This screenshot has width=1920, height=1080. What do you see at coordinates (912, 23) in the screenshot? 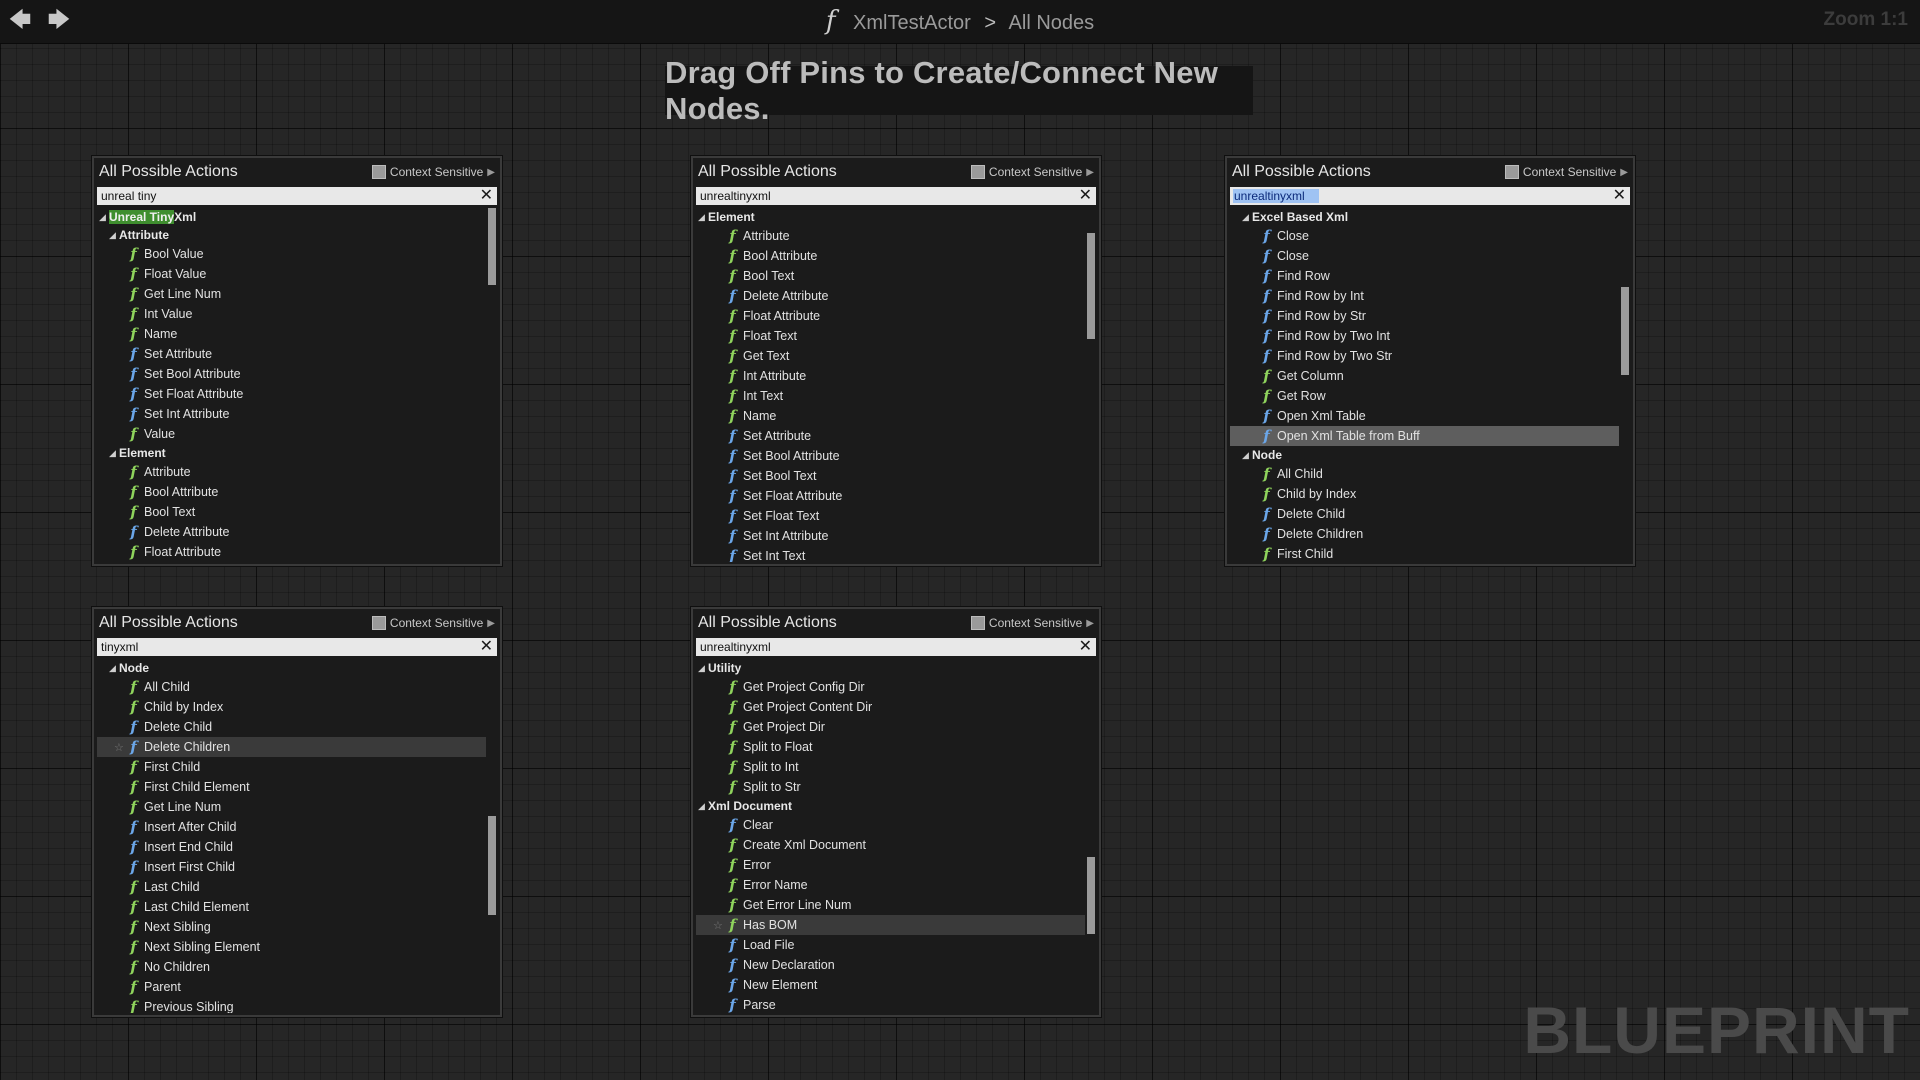
I see `breadcrumb-asset: XmlTestActor` at bounding box center [912, 23].